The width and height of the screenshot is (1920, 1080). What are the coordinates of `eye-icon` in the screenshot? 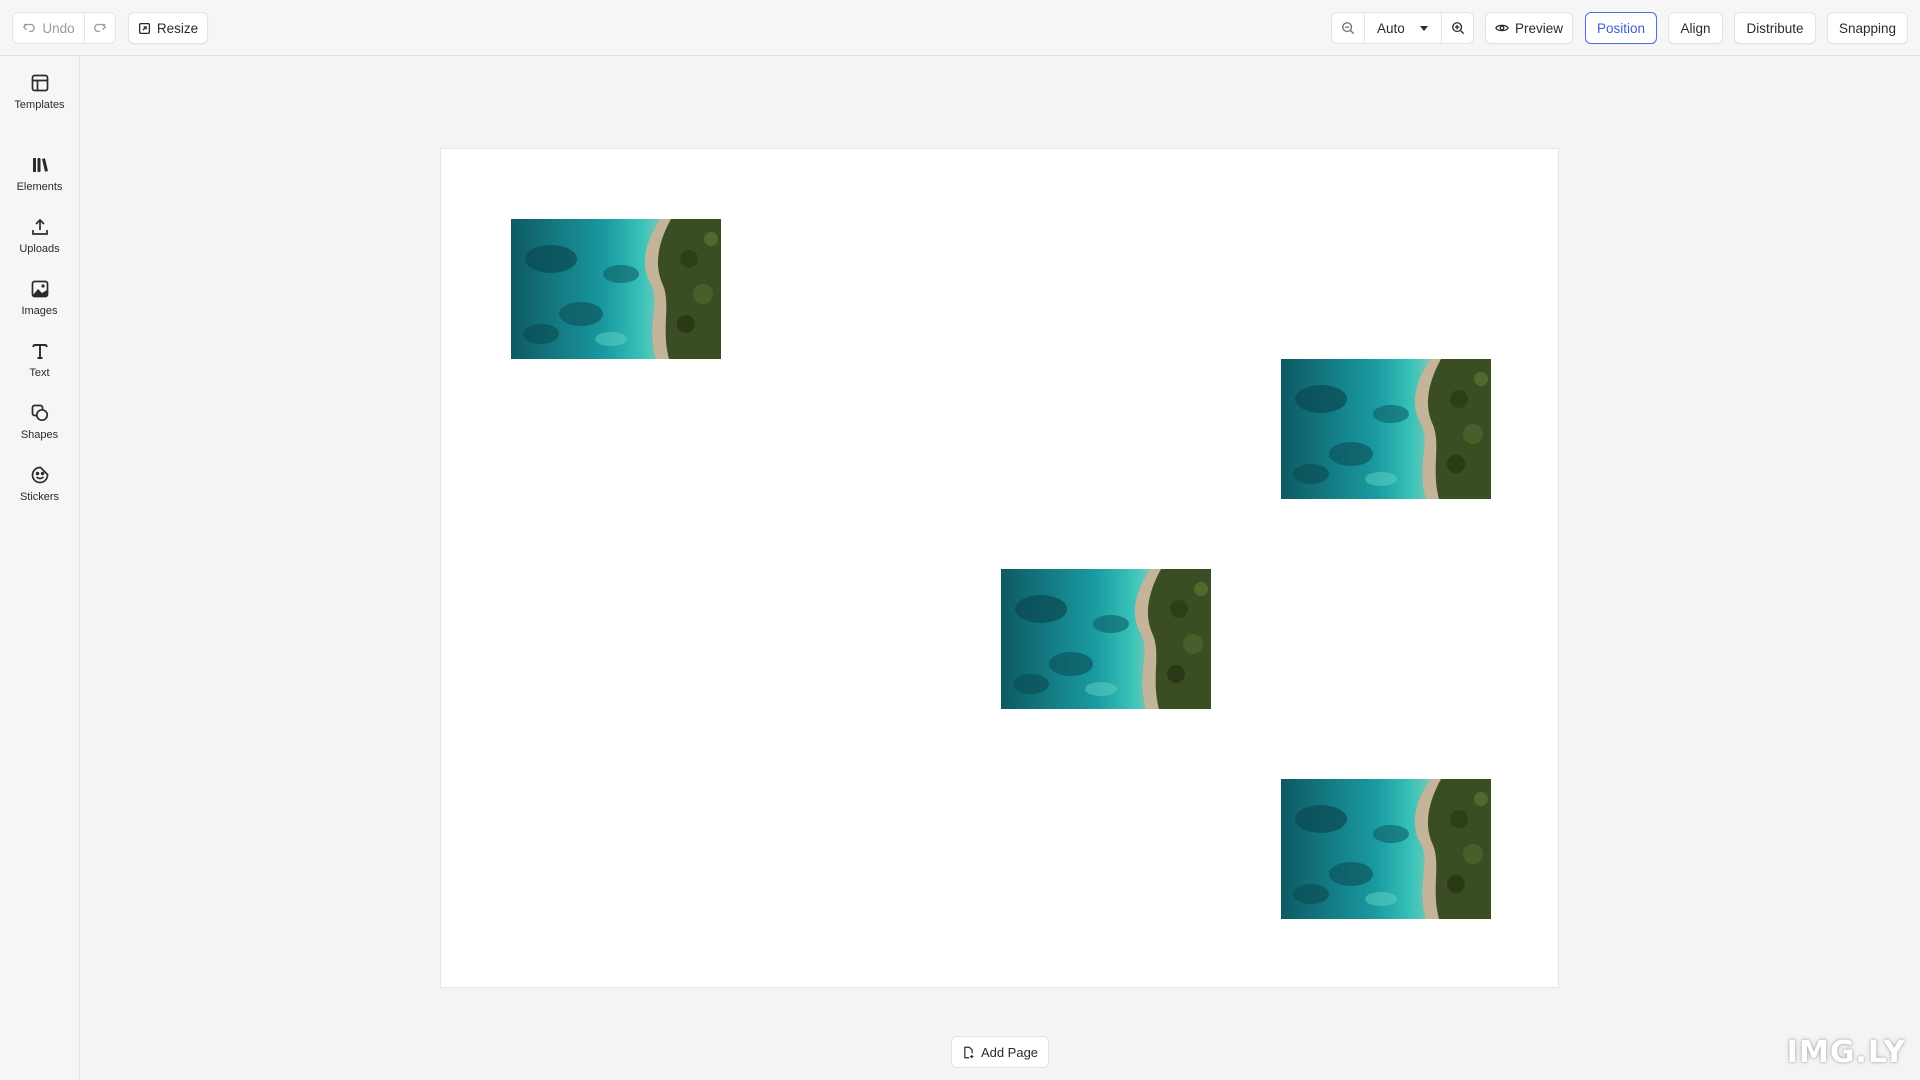 It's located at (1502, 28).